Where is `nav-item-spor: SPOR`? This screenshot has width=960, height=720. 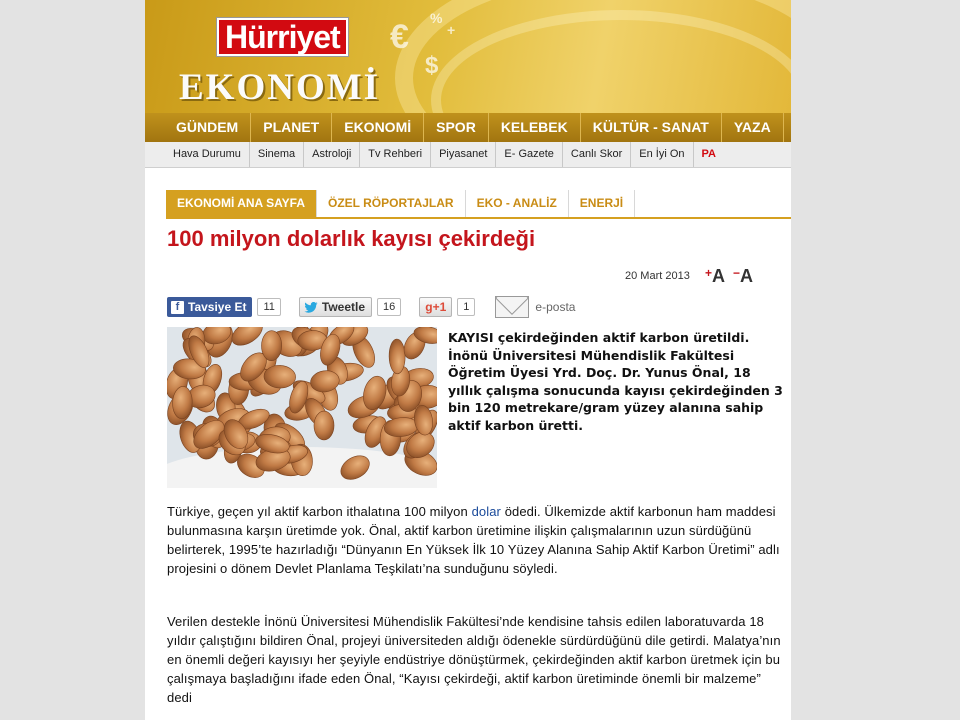 nav-item-spor: SPOR is located at coordinates (456, 127).